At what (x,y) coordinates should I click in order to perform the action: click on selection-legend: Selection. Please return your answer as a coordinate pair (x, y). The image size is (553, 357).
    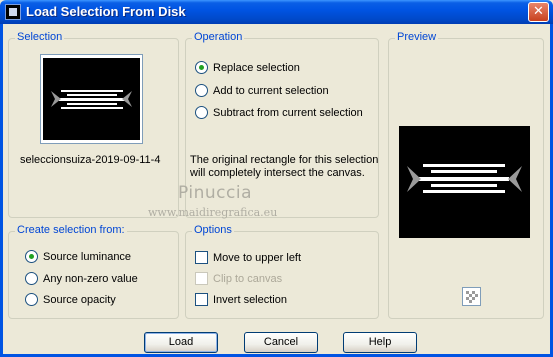
    Looking at the image, I should click on (40, 37).